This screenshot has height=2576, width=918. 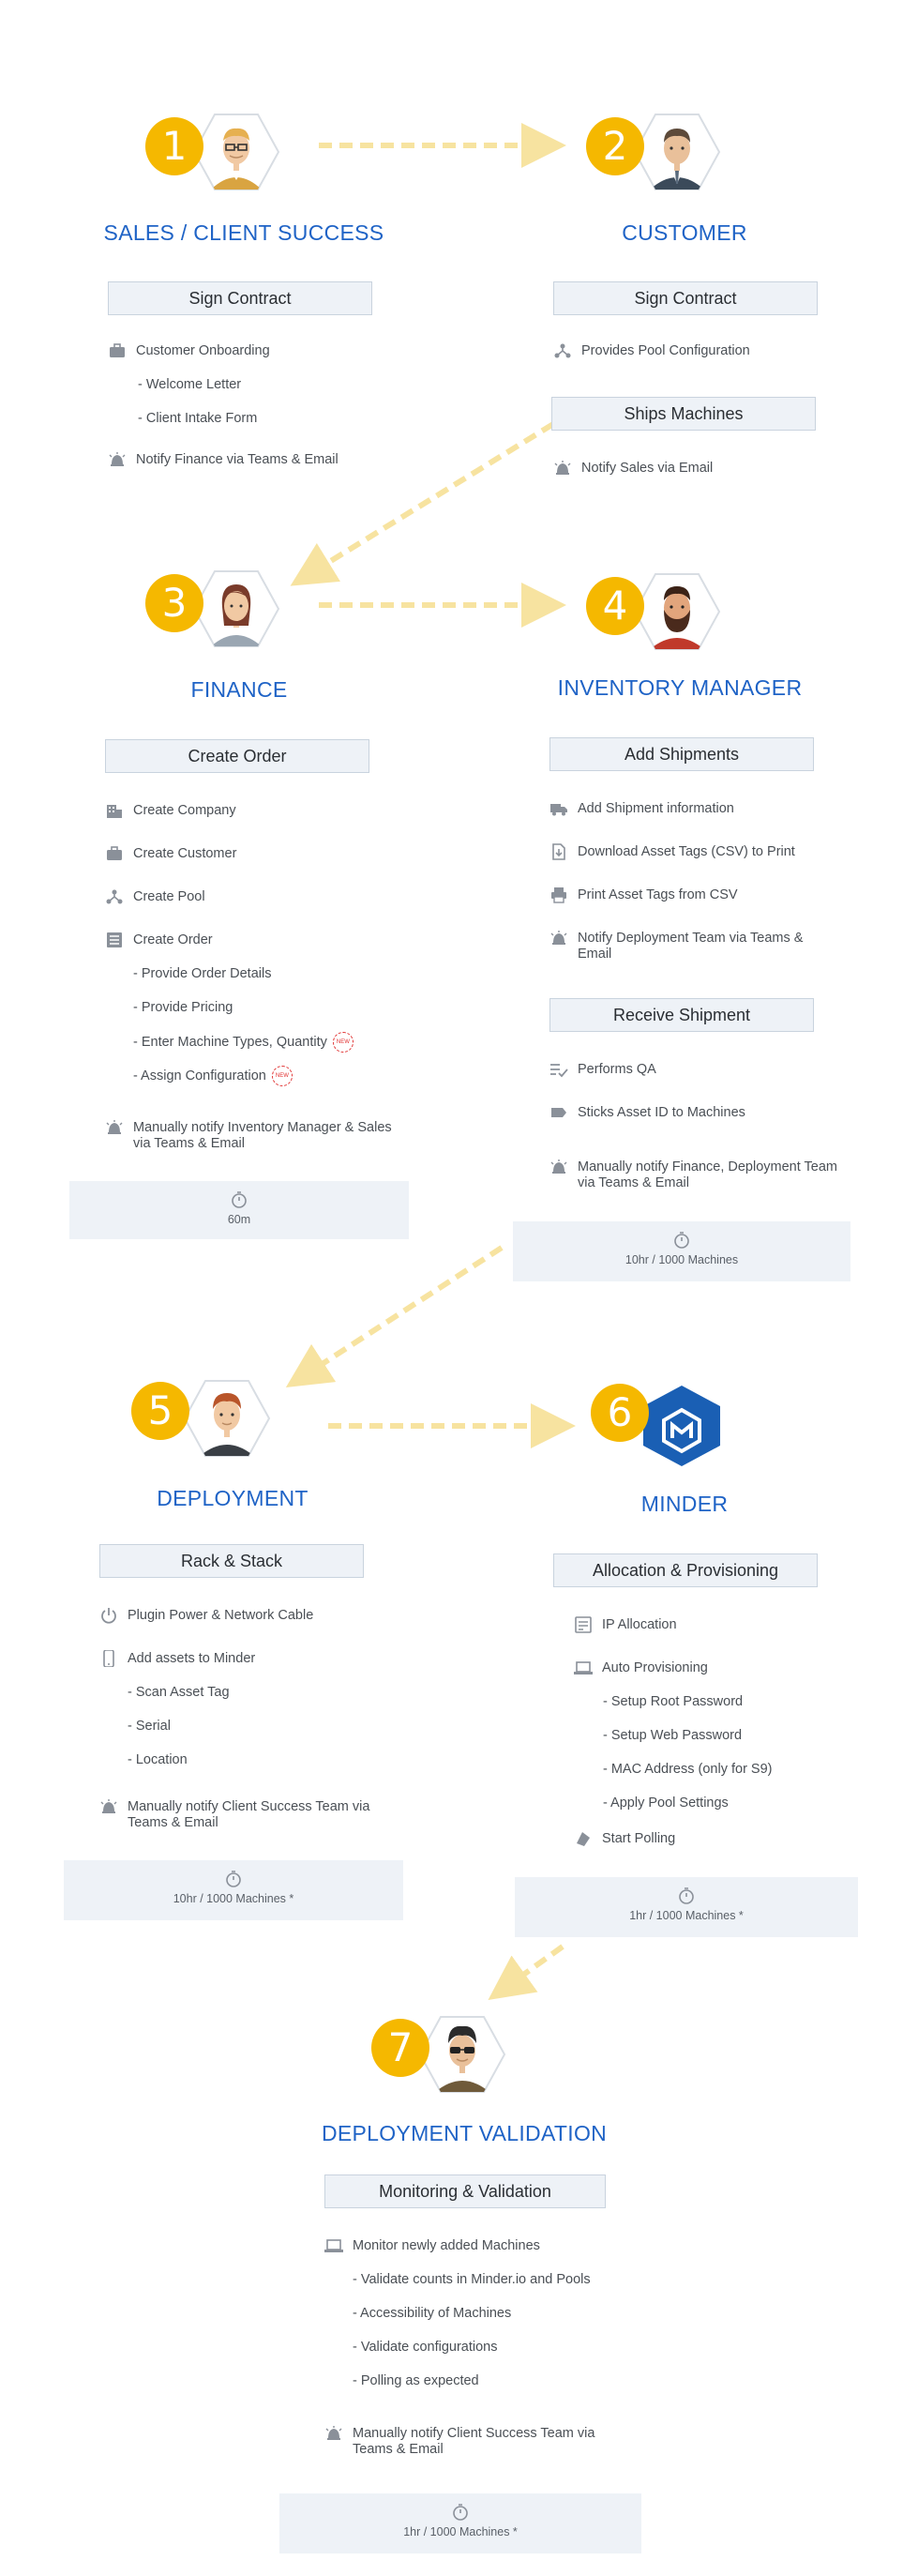 What do you see at coordinates (400, 2048) in the screenshot?
I see `step-number-badge: 7` at bounding box center [400, 2048].